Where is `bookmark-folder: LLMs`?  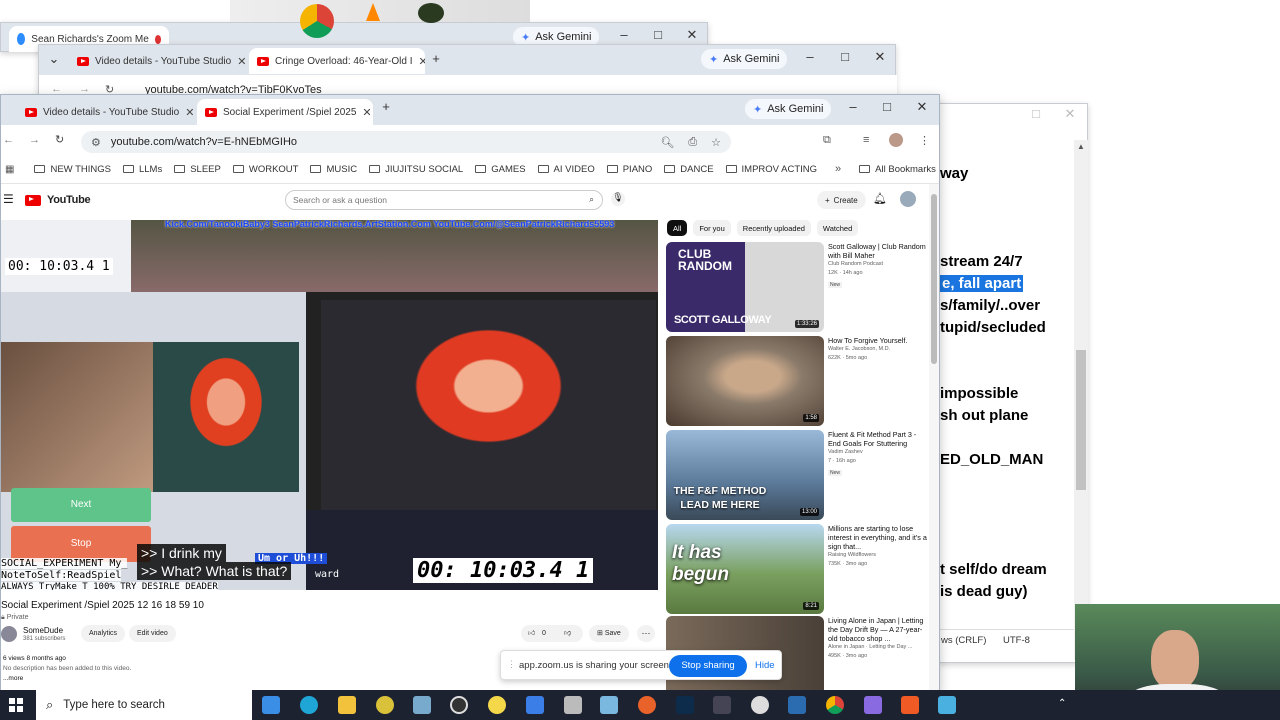 bookmark-folder: LLMs is located at coordinates (142, 169).